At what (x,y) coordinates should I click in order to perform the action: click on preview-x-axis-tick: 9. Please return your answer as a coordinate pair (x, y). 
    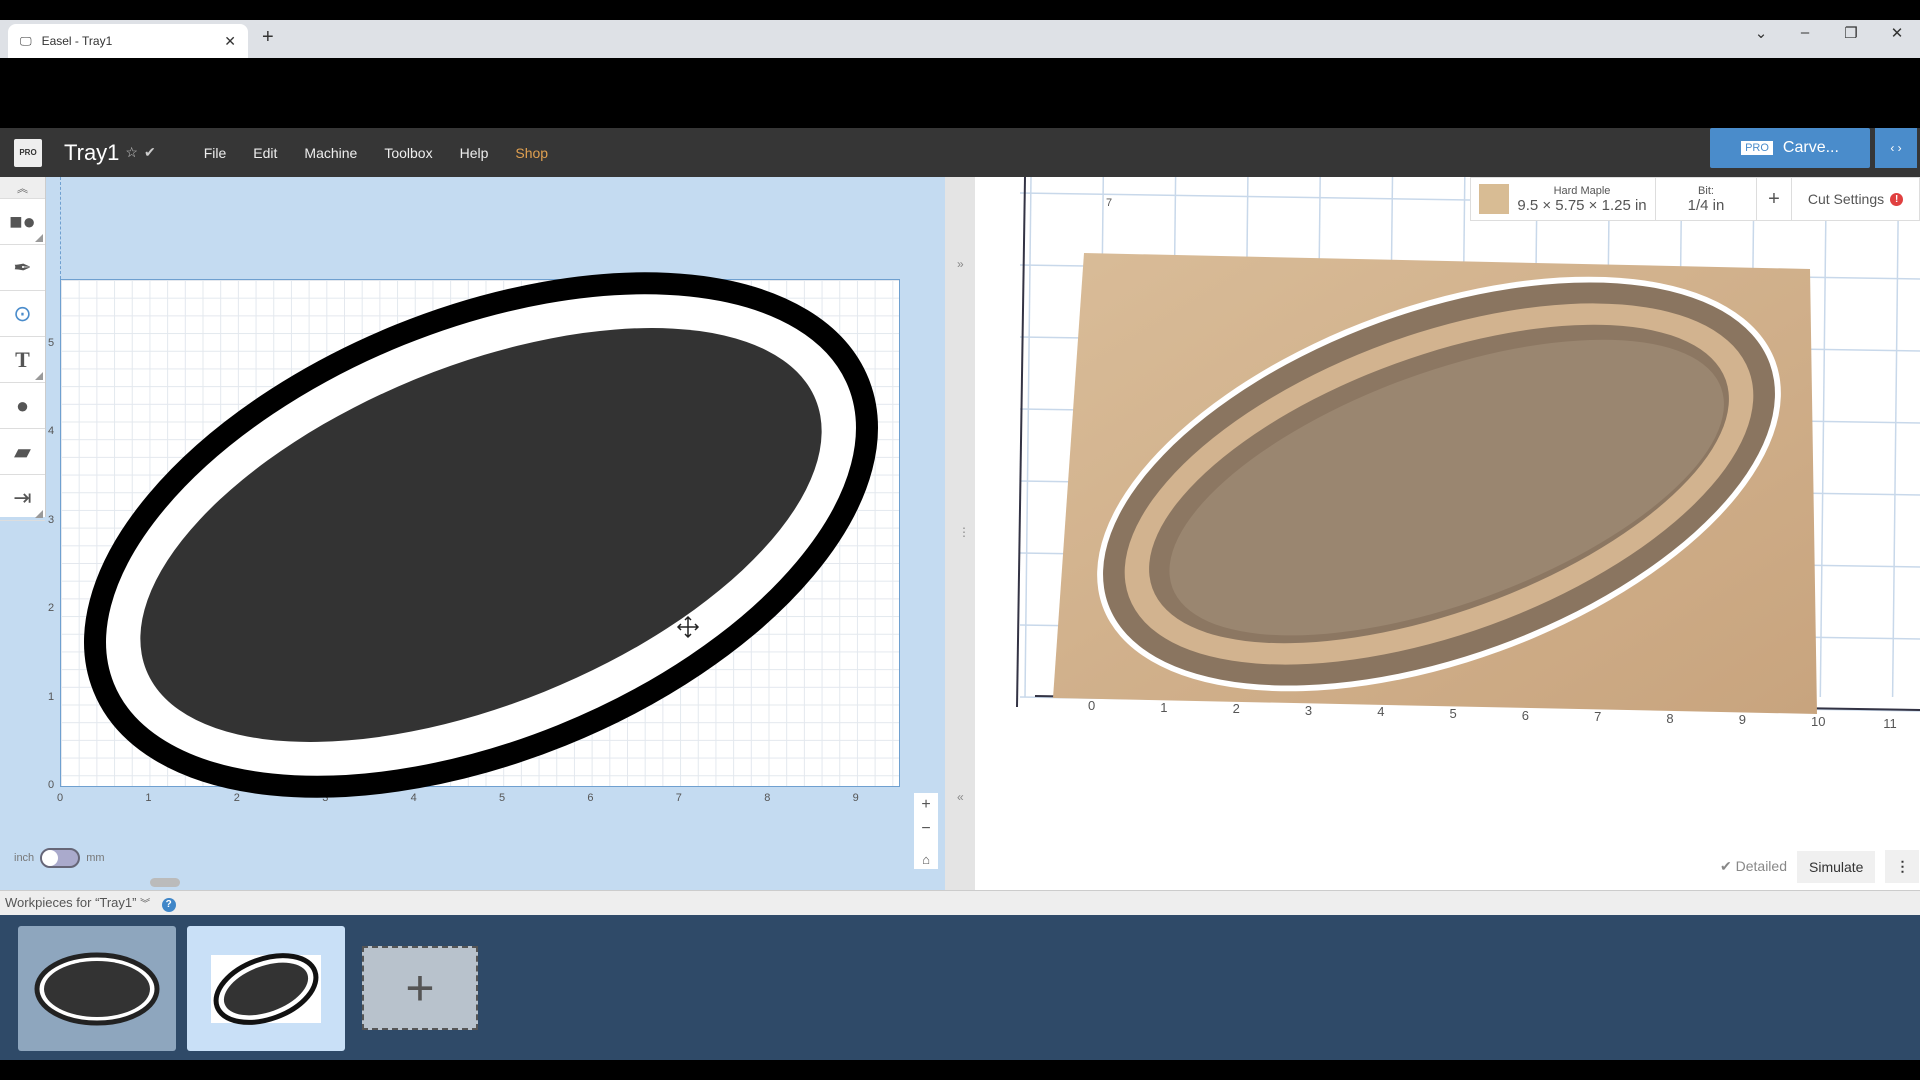
    Looking at the image, I should click on (1742, 720).